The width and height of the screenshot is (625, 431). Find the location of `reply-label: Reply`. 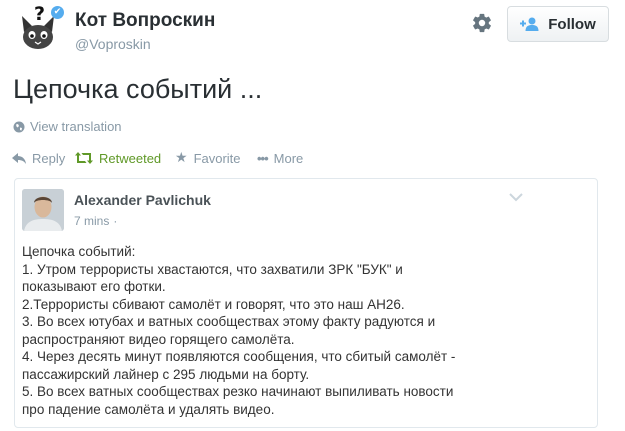

reply-label: Reply is located at coordinates (49, 158).